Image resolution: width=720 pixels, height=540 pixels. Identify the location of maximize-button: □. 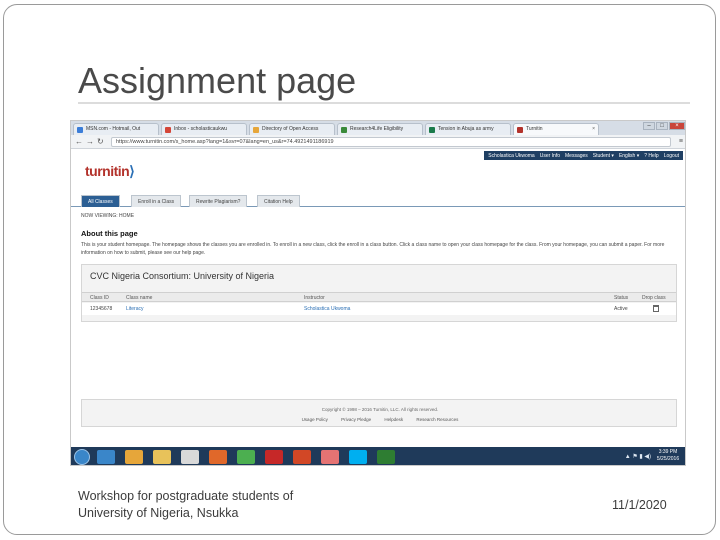
(662, 126).